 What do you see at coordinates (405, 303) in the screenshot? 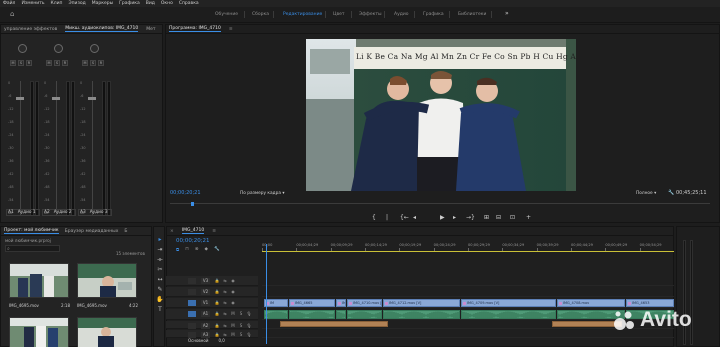
I see `clip-name: IMG_4712.mov [V]` at bounding box center [405, 303].